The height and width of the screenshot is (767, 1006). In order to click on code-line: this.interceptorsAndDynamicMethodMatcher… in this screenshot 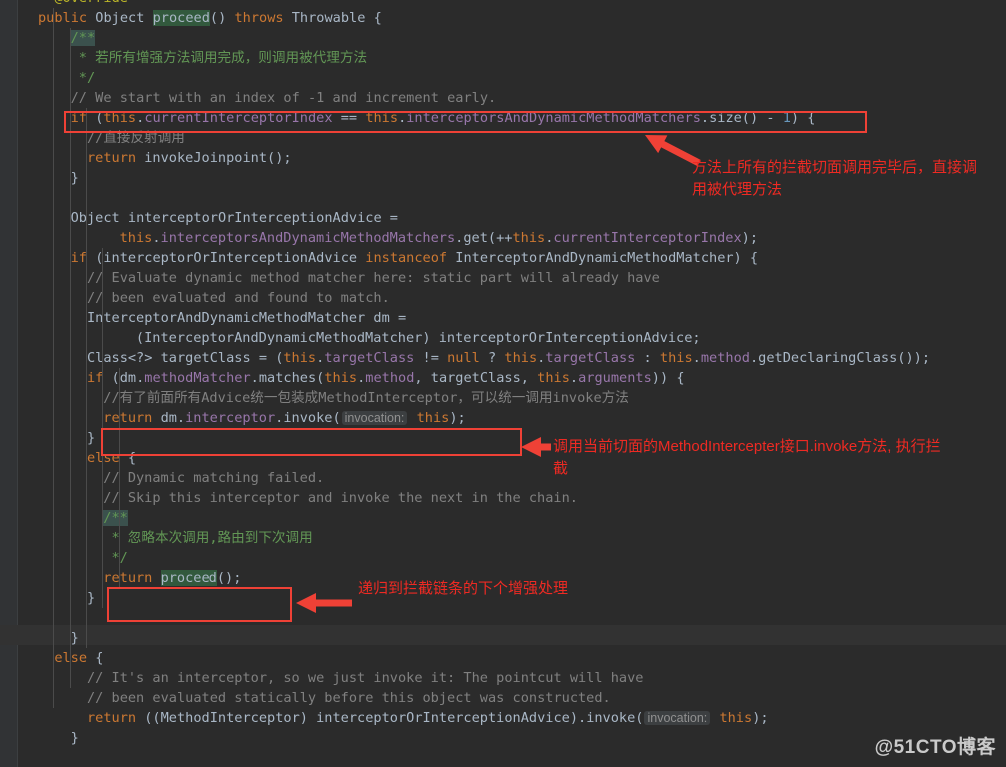, I will do `click(503, 238)`.